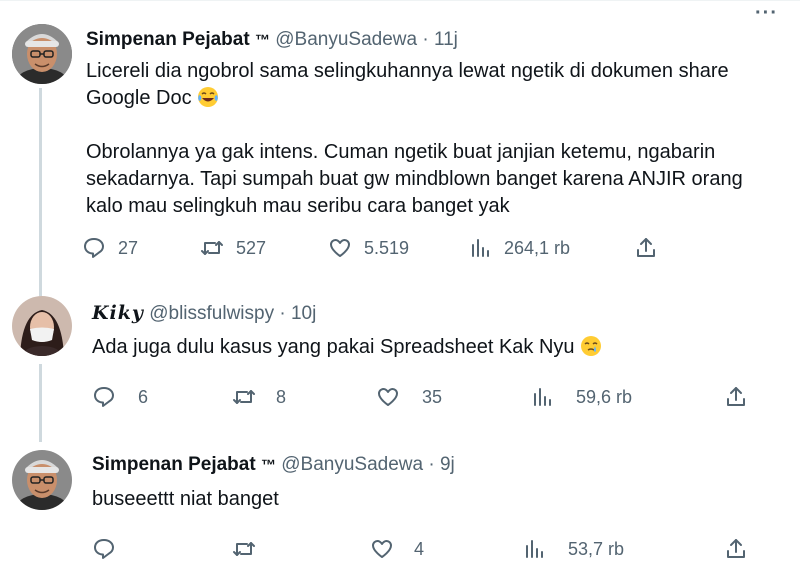 Image resolution: width=800 pixels, height=567 pixels. What do you see at coordinates (128, 247) in the screenshot?
I see `reply-count: 27` at bounding box center [128, 247].